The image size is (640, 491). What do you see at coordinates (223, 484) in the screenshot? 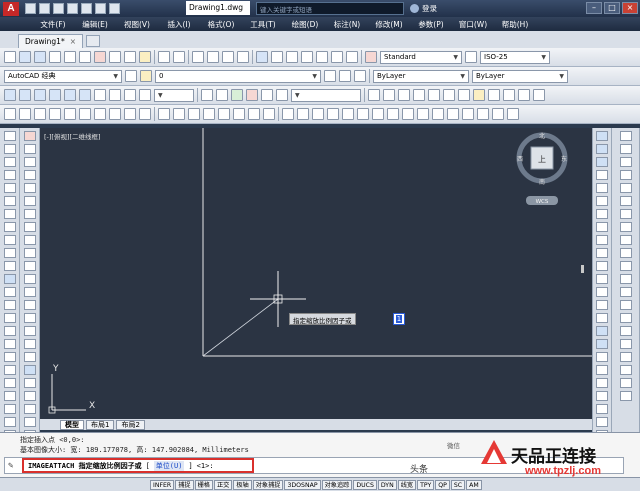
I see `status-ortho: 正交` at bounding box center [223, 484].